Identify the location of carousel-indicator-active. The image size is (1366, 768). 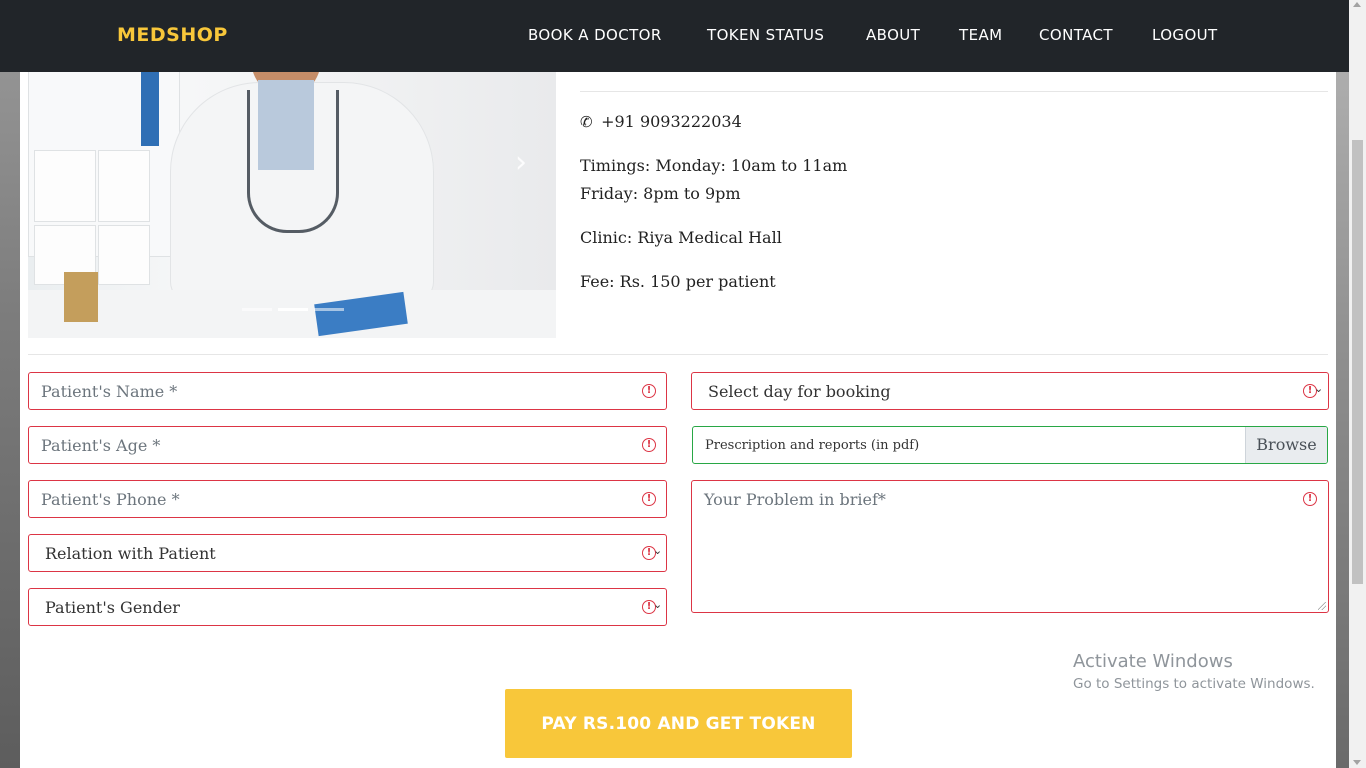
(293, 309).